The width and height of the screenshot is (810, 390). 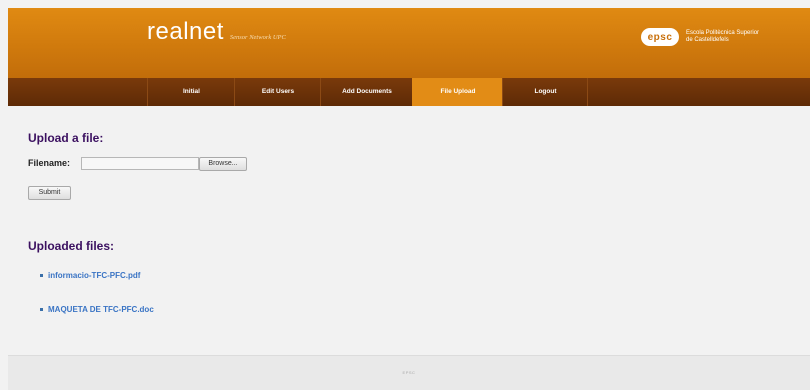 I want to click on site-footer: EPSC, so click(x=409, y=372).